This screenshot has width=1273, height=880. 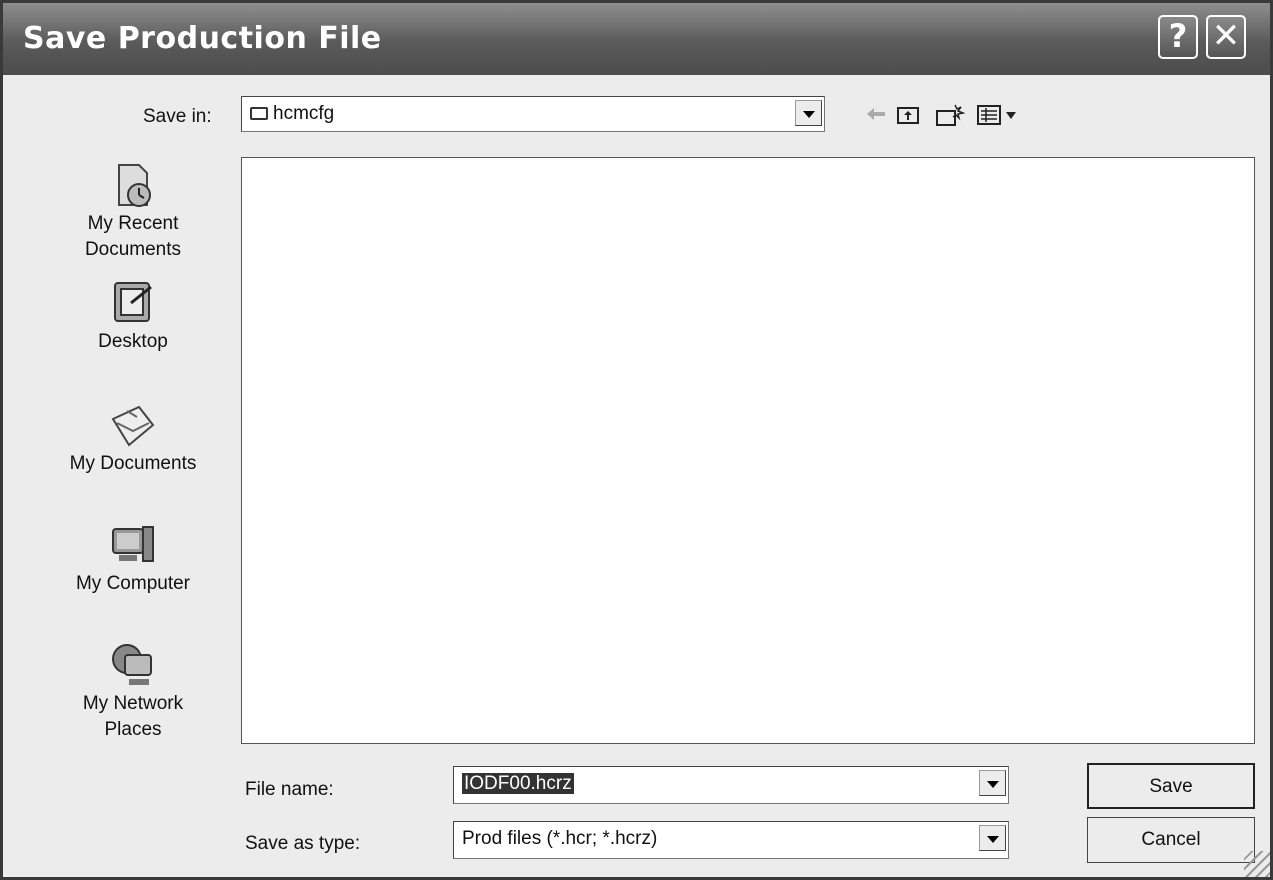 What do you see at coordinates (133, 426) in the screenshot?
I see `my-documents-icon` at bounding box center [133, 426].